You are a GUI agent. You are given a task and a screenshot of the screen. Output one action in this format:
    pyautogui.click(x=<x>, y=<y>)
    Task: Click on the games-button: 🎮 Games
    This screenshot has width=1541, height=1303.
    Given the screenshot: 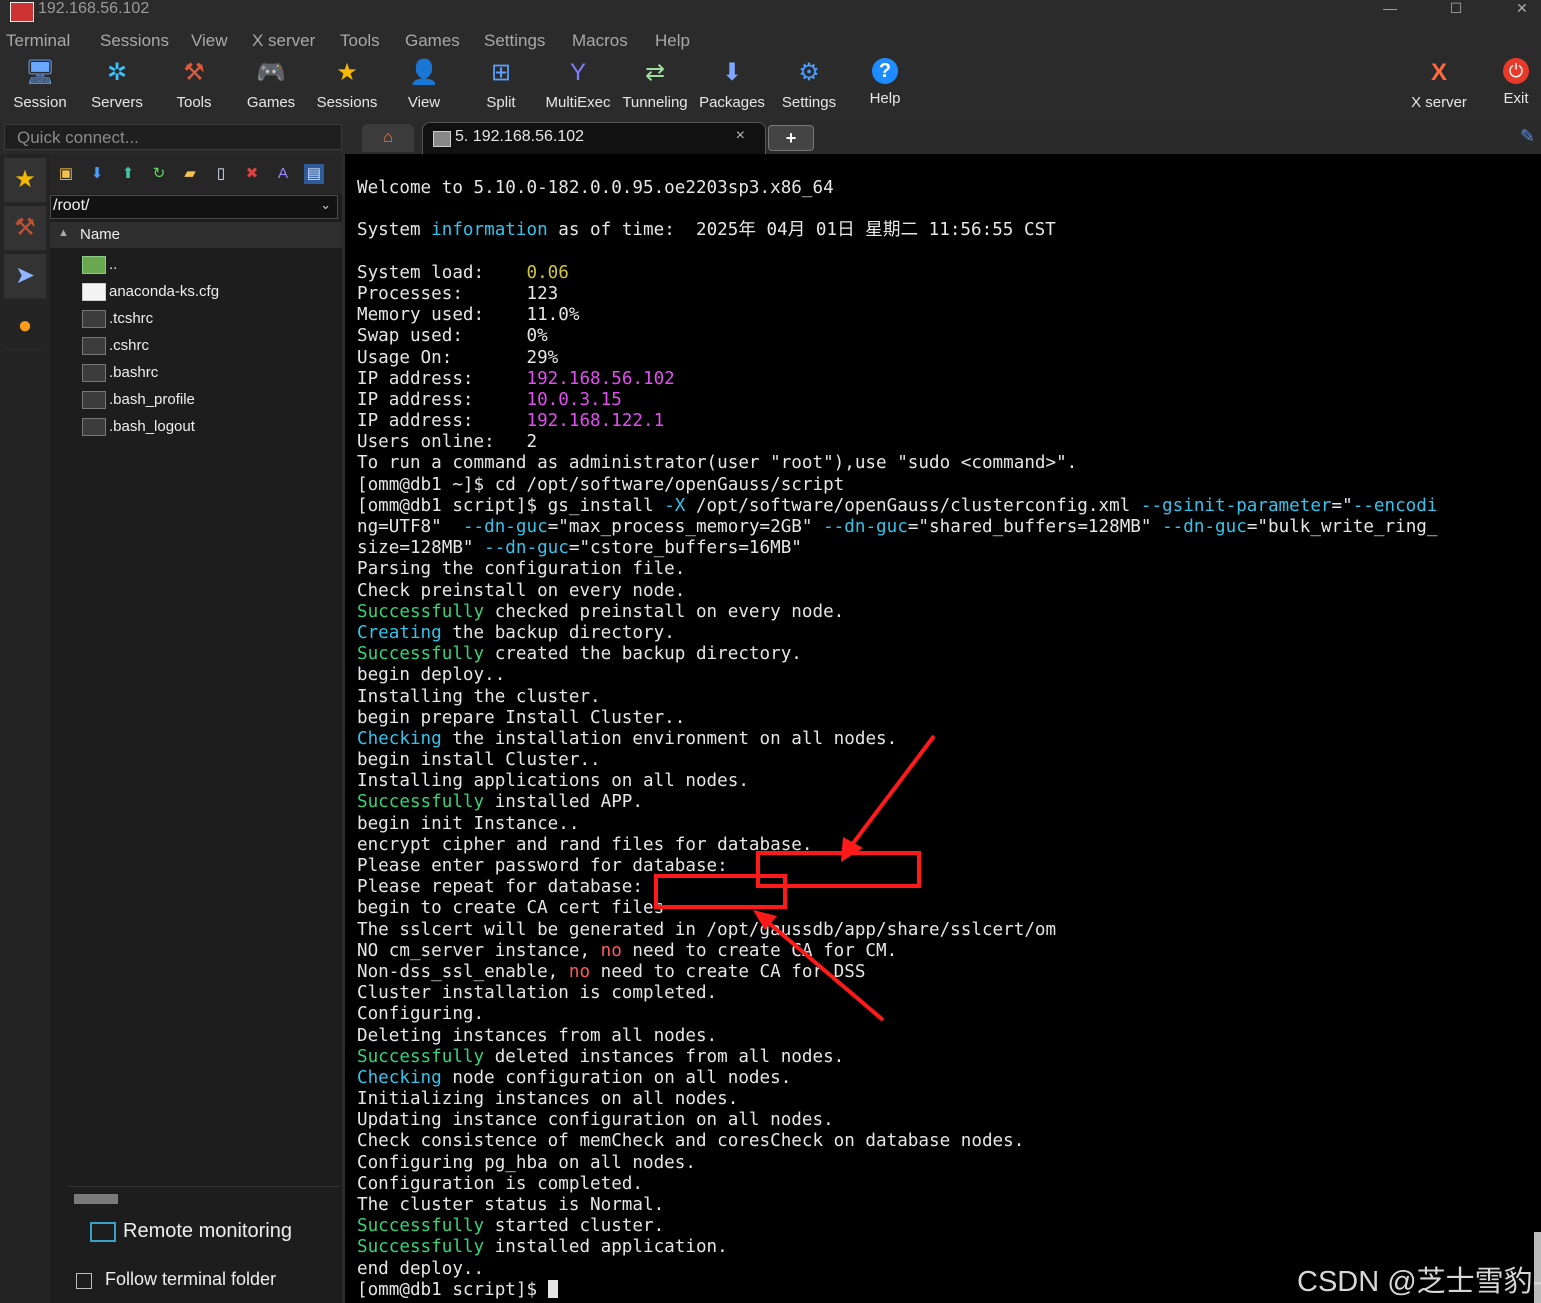 What is the action you would take?
    pyautogui.click(x=271, y=84)
    